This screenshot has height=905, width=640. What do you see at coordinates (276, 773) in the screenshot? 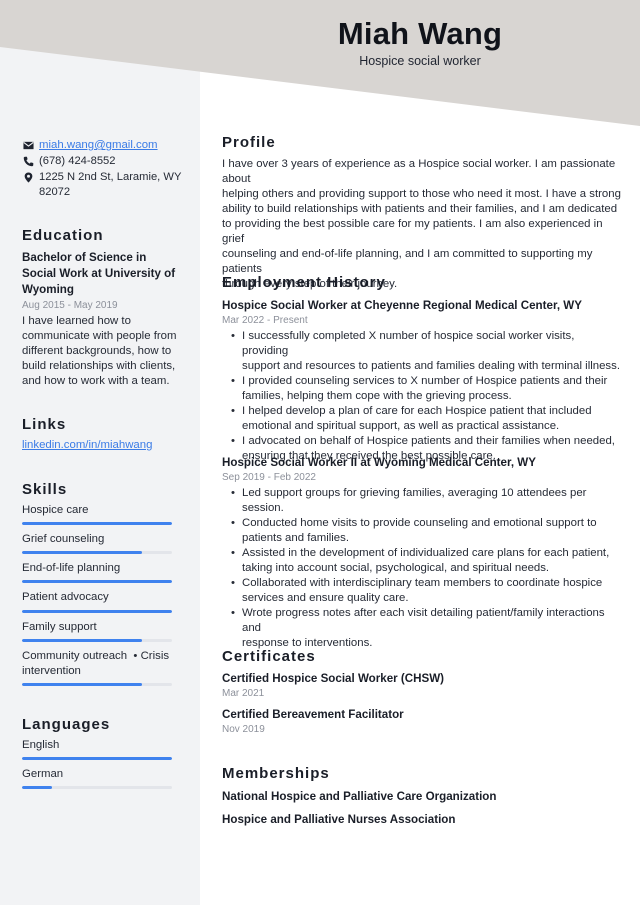
I see `memberships-heading: Memberships` at bounding box center [276, 773].